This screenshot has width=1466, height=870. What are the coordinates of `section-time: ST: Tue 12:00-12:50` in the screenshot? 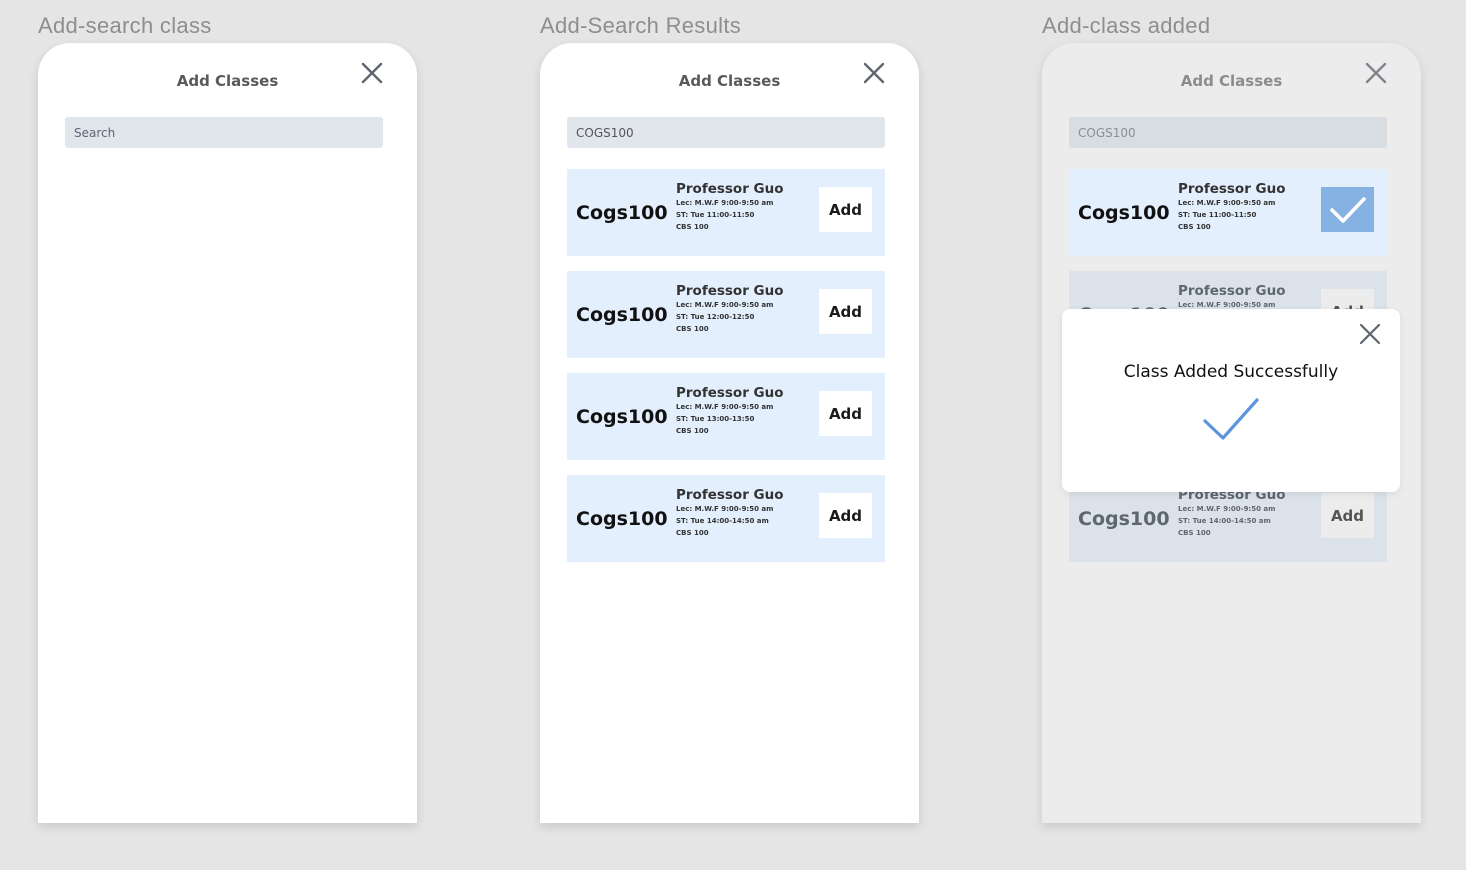 It's located at (715, 317).